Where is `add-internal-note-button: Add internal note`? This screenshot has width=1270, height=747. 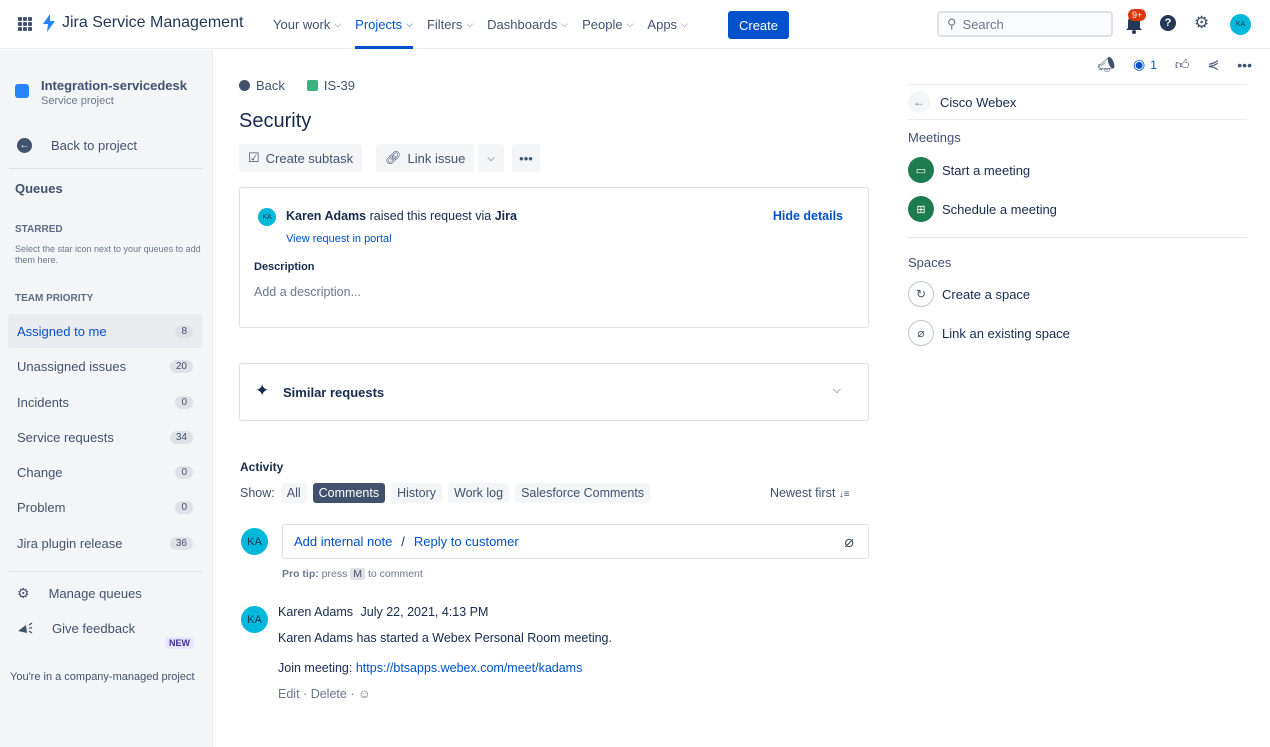 add-internal-note-button: Add internal note is located at coordinates (343, 541).